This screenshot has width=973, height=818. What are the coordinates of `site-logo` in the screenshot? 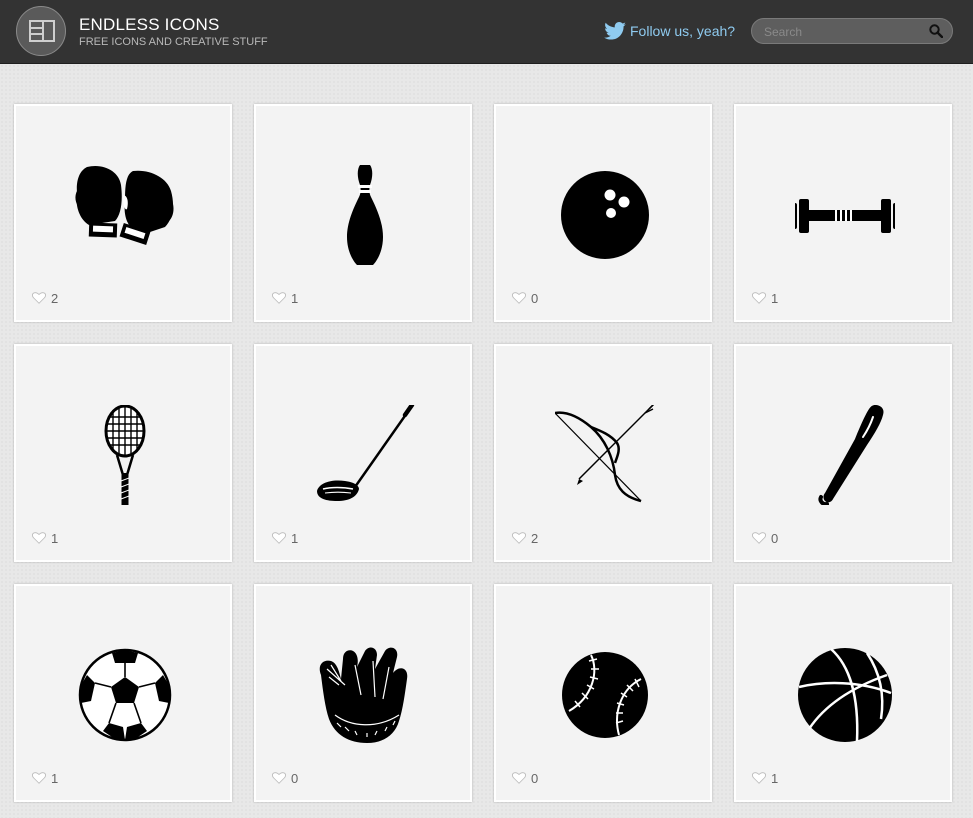 It's located at (41, 31).